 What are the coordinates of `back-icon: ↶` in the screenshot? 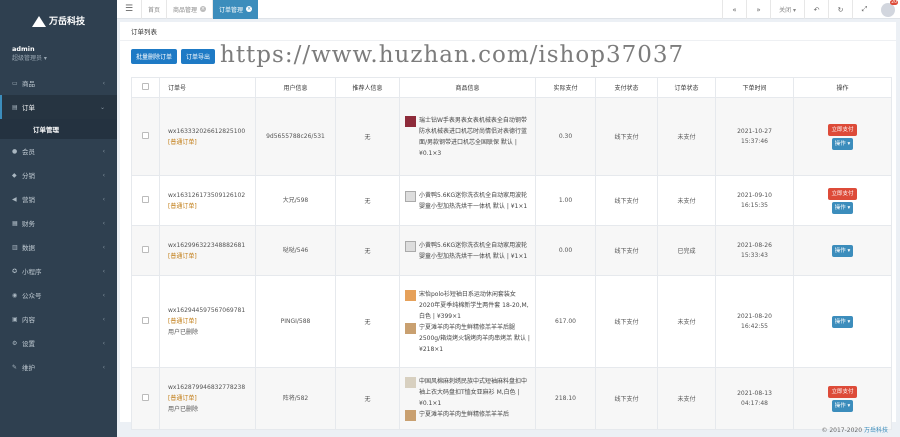 It's located at (816, 9).